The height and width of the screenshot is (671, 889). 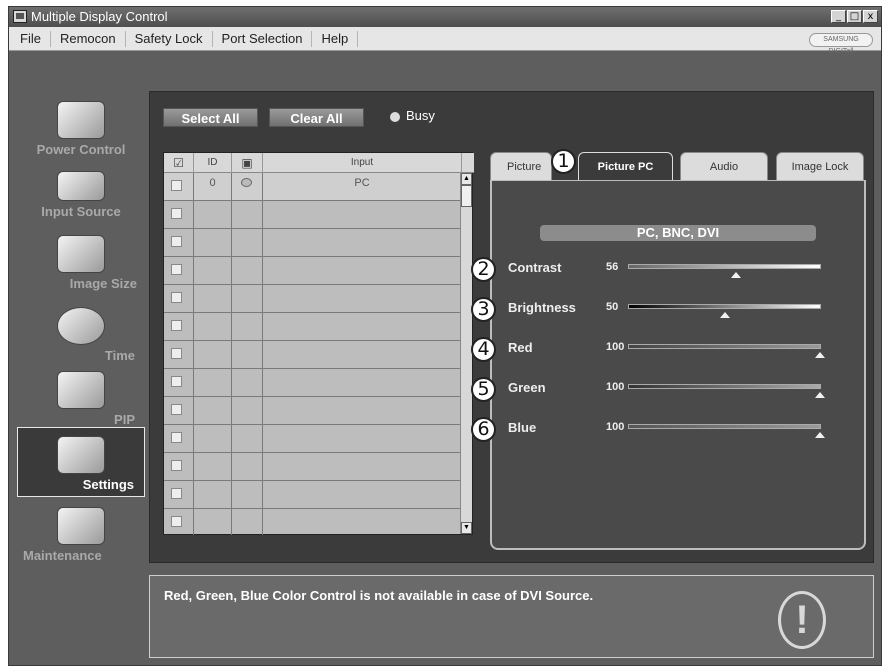 I want to click on brightness-value: 50, so click(x=612, y=307).